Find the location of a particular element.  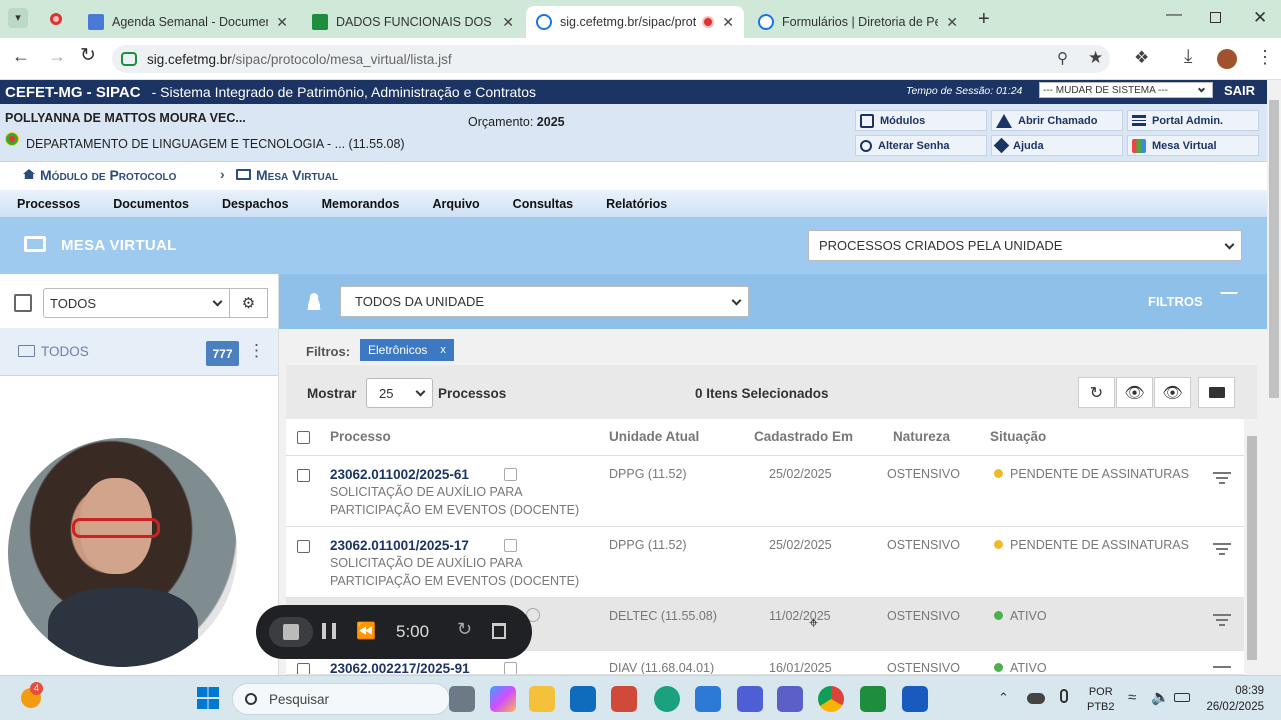

word-icon is located at coordinates (915, 699).